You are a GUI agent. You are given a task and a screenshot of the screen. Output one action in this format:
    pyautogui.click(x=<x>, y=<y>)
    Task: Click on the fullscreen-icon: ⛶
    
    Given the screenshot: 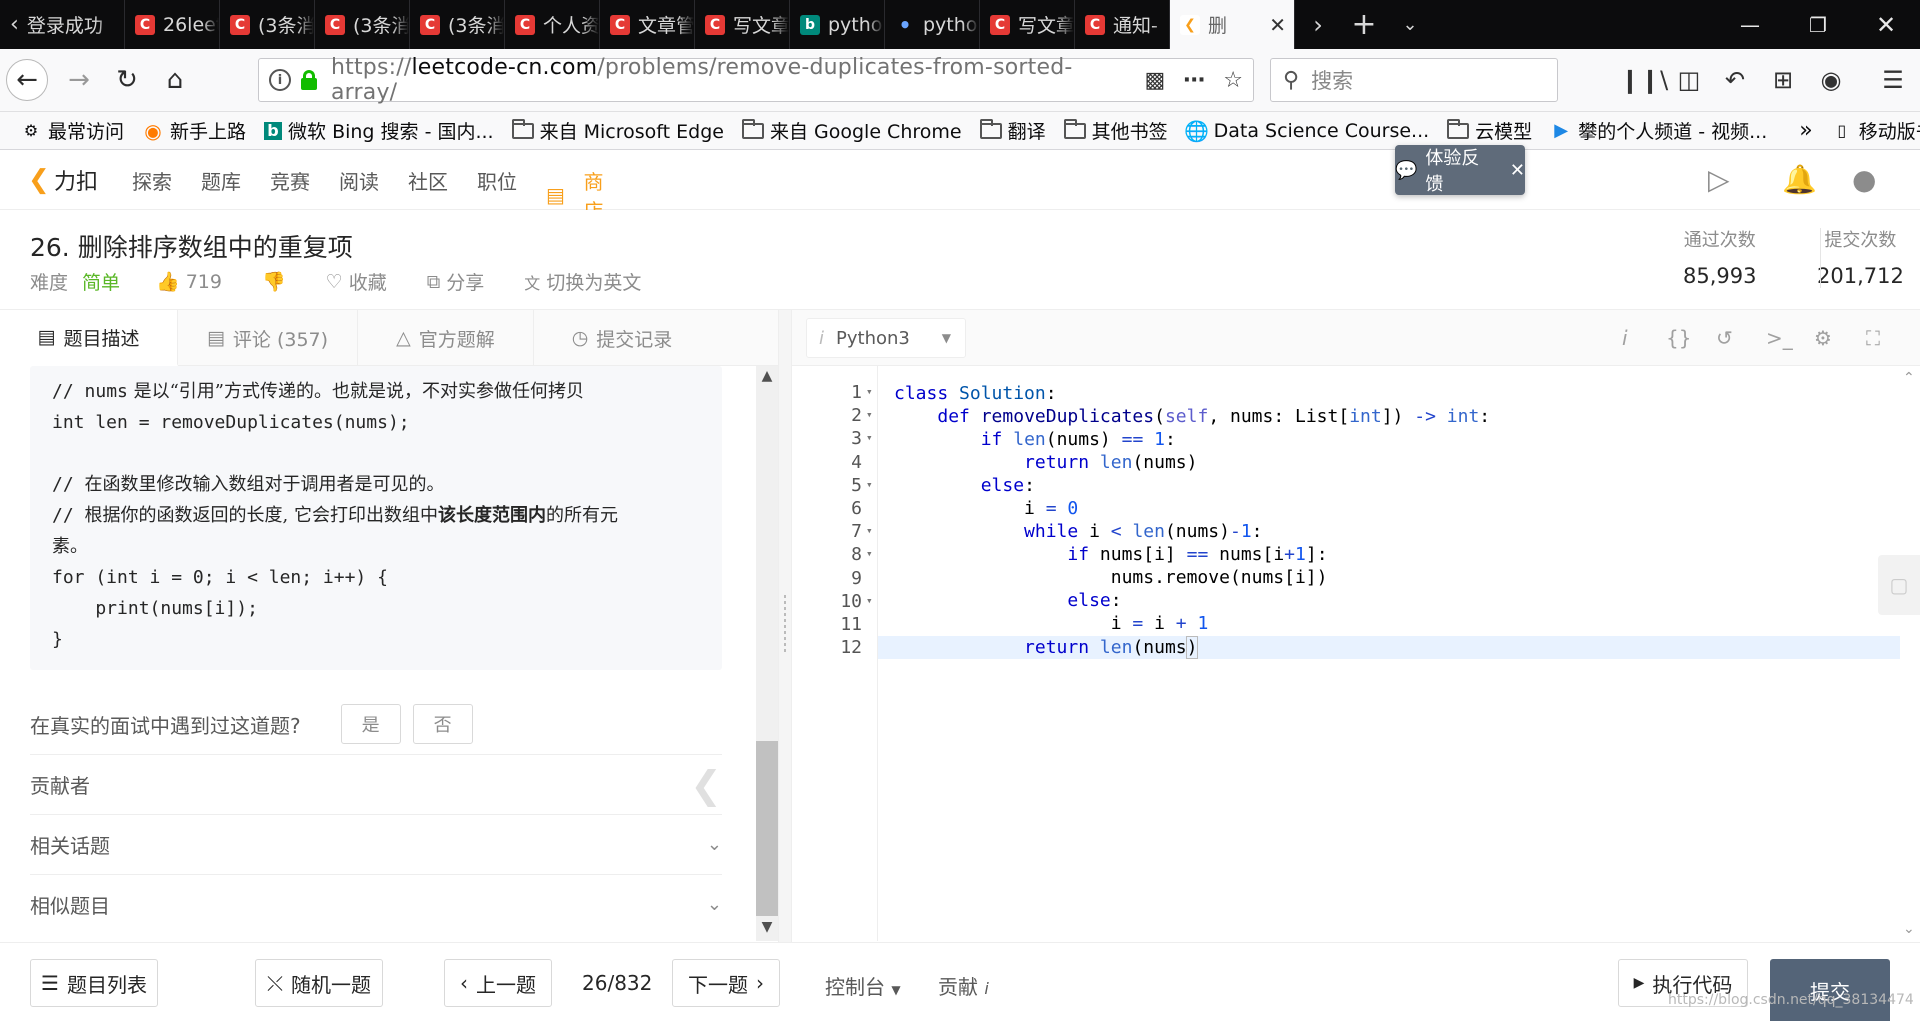 What is the action you would take?
    pyautogui.click(x=1873, y=338)
    